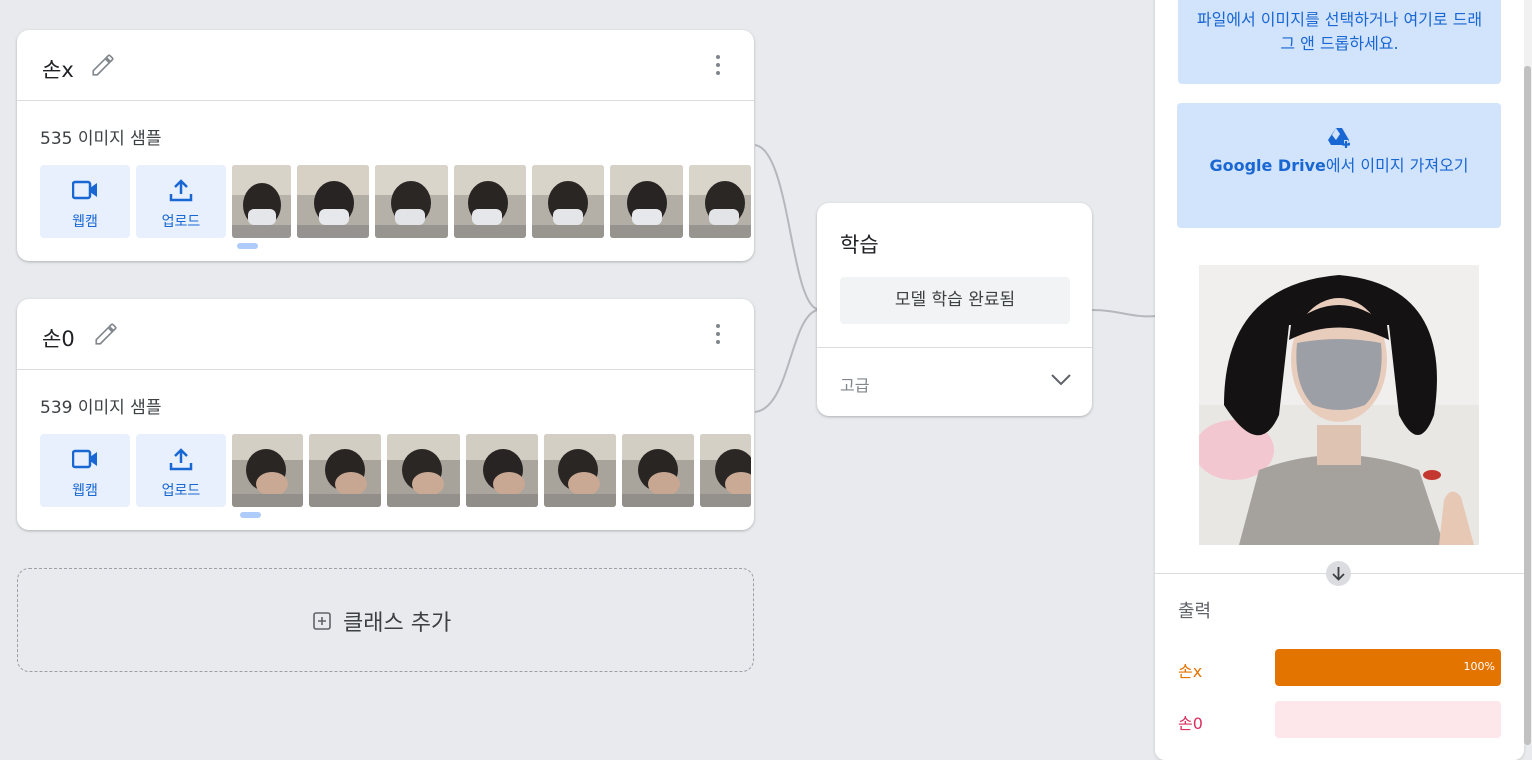 The width and height of the screenshot is (1532, 760). I want to click on drive-text: 에서 이미지 가져오기, so click(1397, 165).